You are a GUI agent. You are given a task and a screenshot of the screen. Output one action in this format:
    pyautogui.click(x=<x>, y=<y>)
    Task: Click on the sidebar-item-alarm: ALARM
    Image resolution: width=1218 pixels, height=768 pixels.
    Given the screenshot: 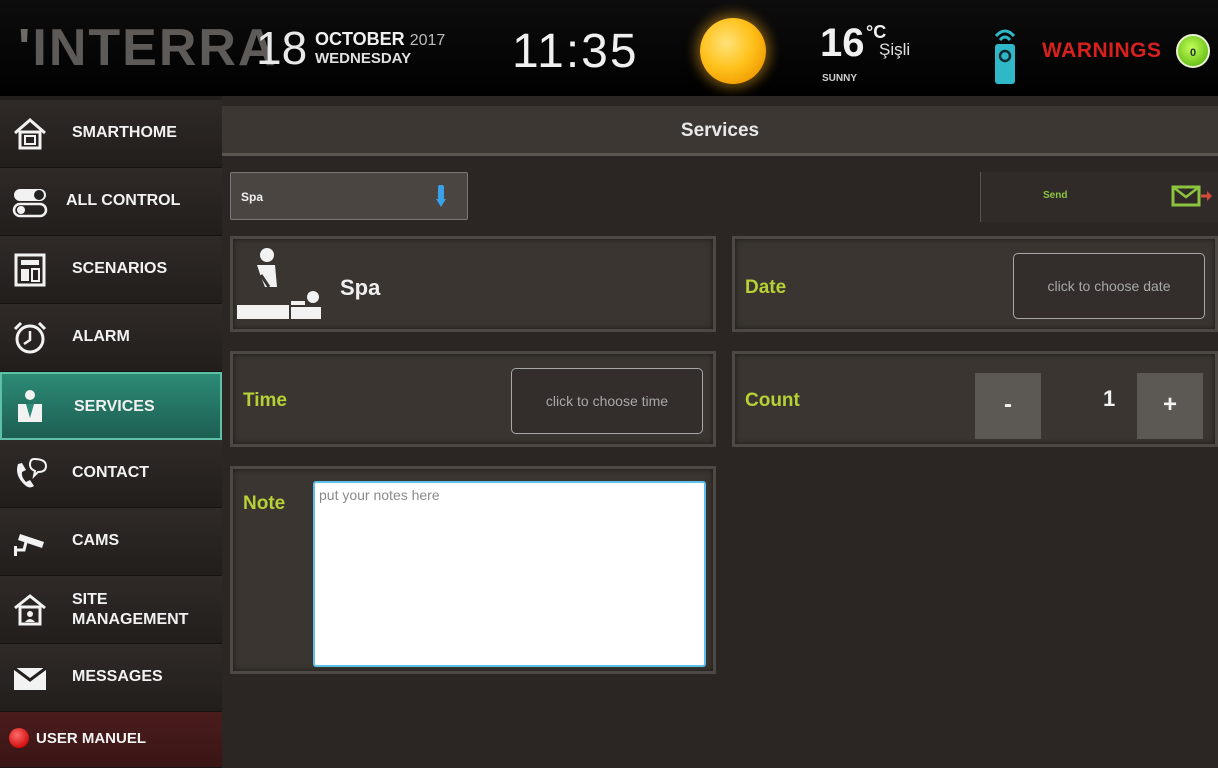 What is the action you would take?
    pyautogui.click(x=111, y=338)
    